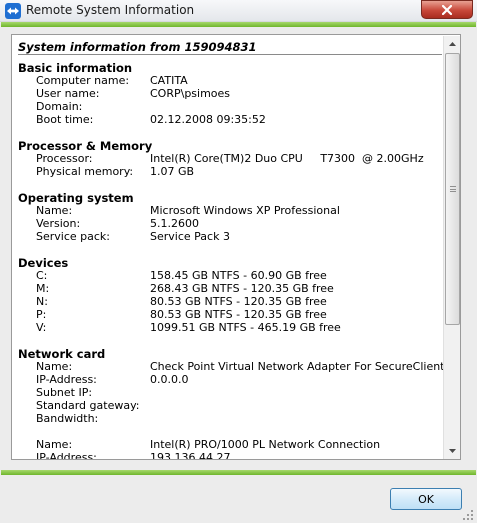 The image size is (477, 523). I want to click on scroll-up-button, so click(452, 44).